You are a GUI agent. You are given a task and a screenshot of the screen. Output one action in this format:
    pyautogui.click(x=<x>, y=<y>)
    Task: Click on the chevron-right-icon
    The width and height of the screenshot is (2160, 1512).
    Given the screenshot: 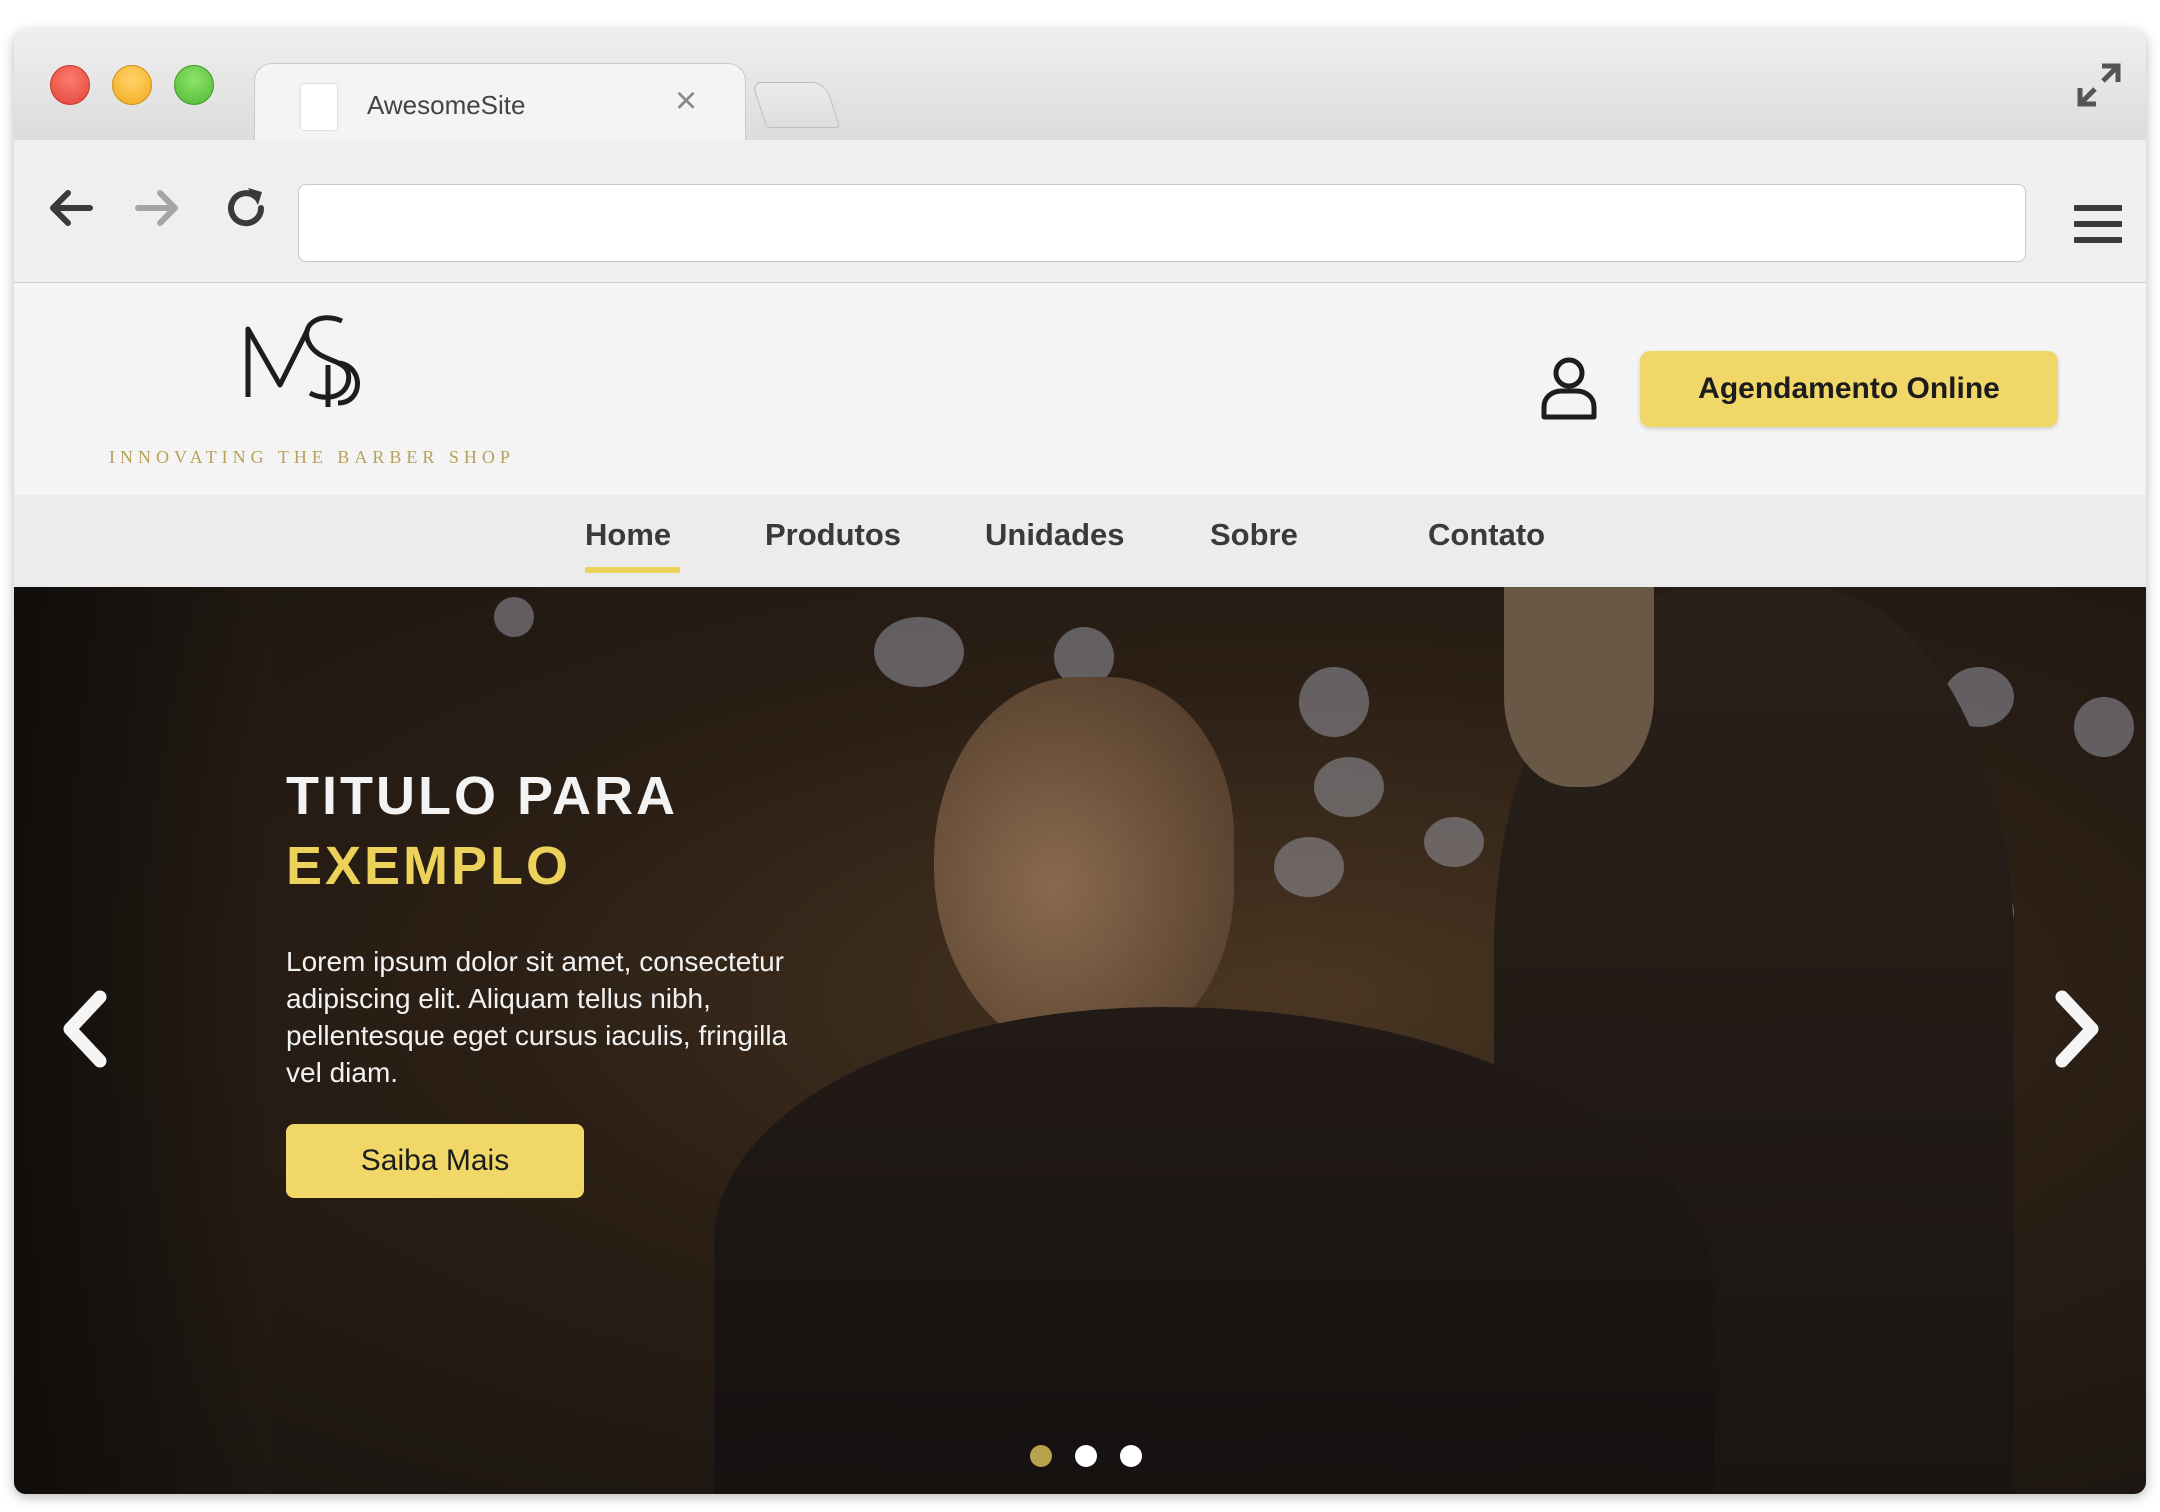 What is the action you would take?
    pyautogui.click(x=2076, y=1029)
    